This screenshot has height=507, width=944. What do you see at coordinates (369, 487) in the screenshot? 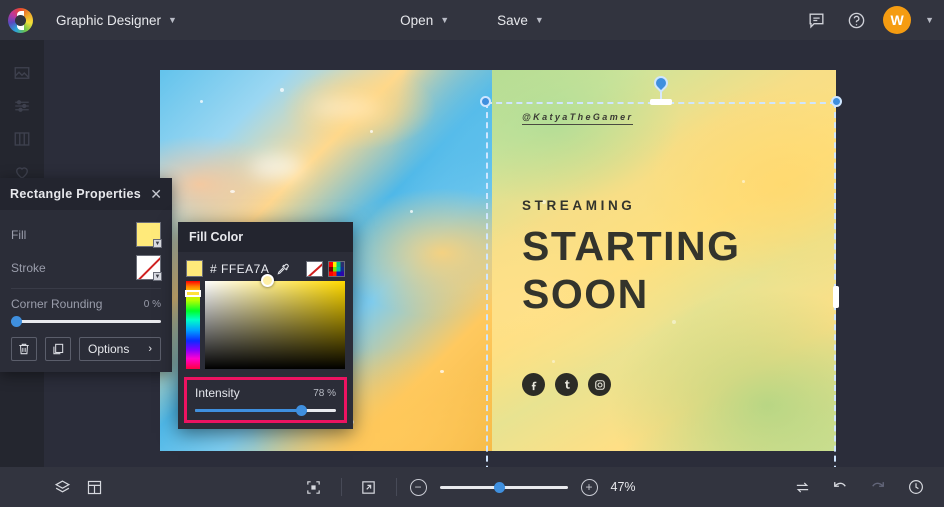
I see `expand-arrow-icon` at bounding box center [369, 487].